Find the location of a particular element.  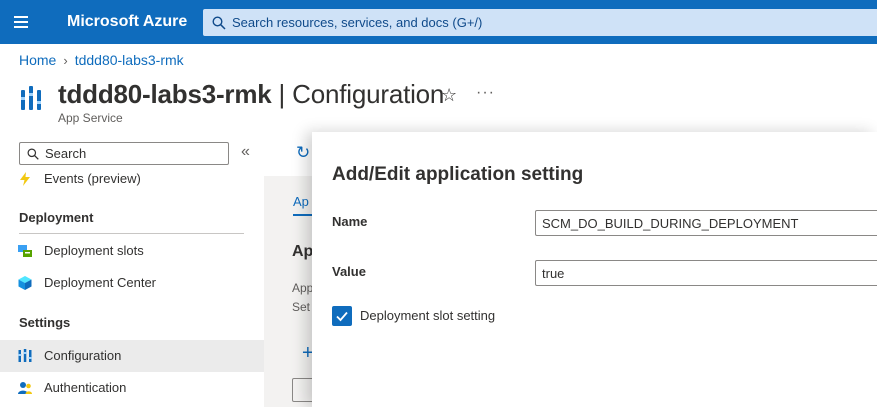

people-icon is located at coordinates (25, 388).